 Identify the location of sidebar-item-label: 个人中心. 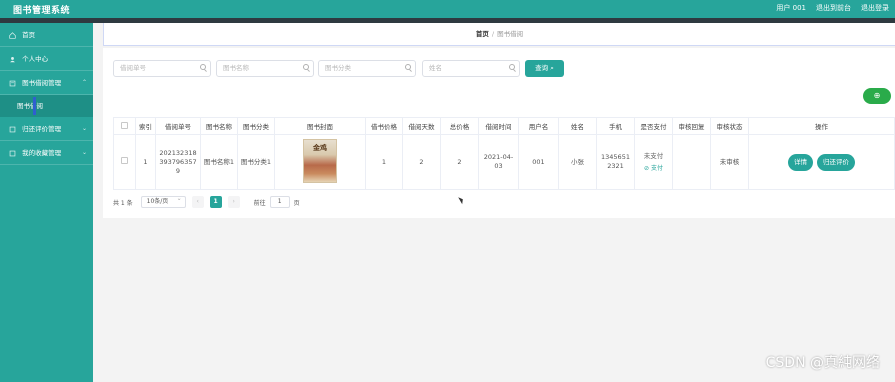
(35, 59).